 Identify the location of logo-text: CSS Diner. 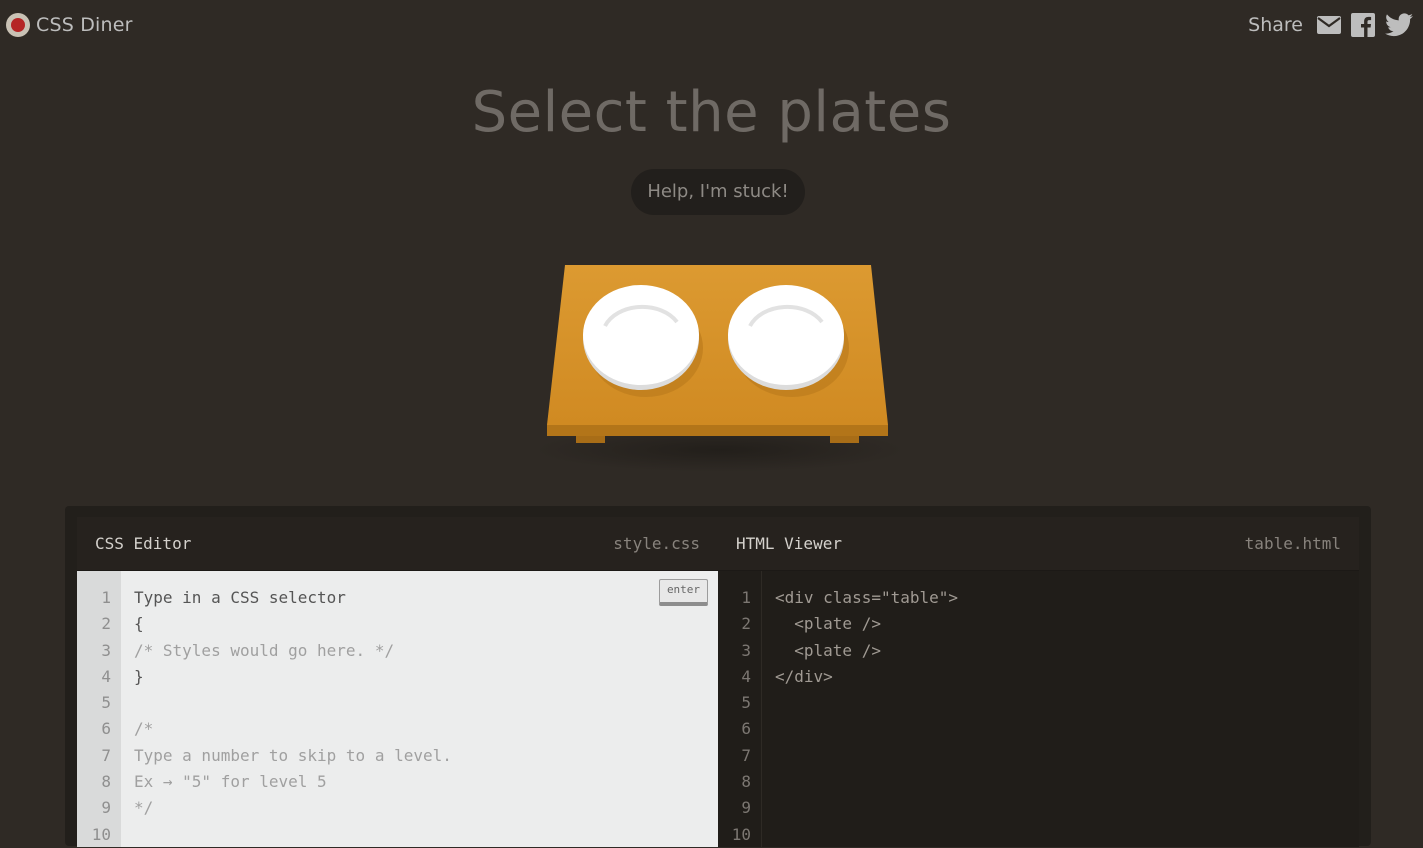
(84, 25).